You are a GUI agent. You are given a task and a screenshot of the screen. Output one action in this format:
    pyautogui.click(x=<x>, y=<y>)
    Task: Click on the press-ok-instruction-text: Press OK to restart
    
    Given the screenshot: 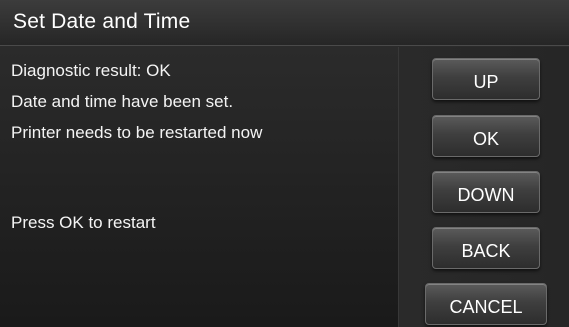 What is the action you would take?
    pyautogui.click(x=83, y=222)
    